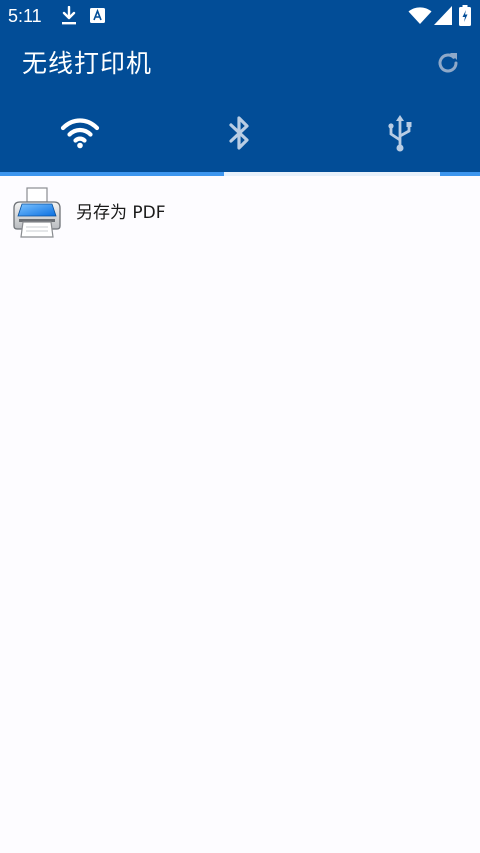 This screenshot has height=853, width=480. Describe the element at coordinates (240, 65) in the screenshot. I see `app-bar: 无线打印机` at that location.